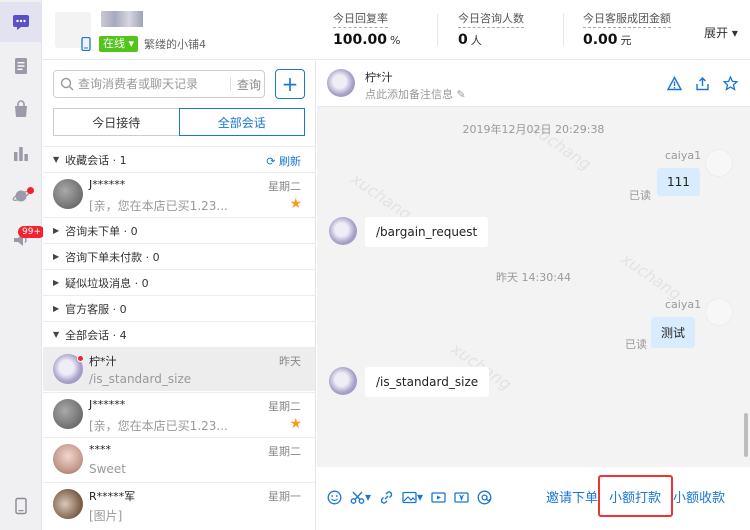  Describe the element at coordinates (175, 44) in the screenshot. I see `sub-account-name: 繁缕的小铺4` at that location.